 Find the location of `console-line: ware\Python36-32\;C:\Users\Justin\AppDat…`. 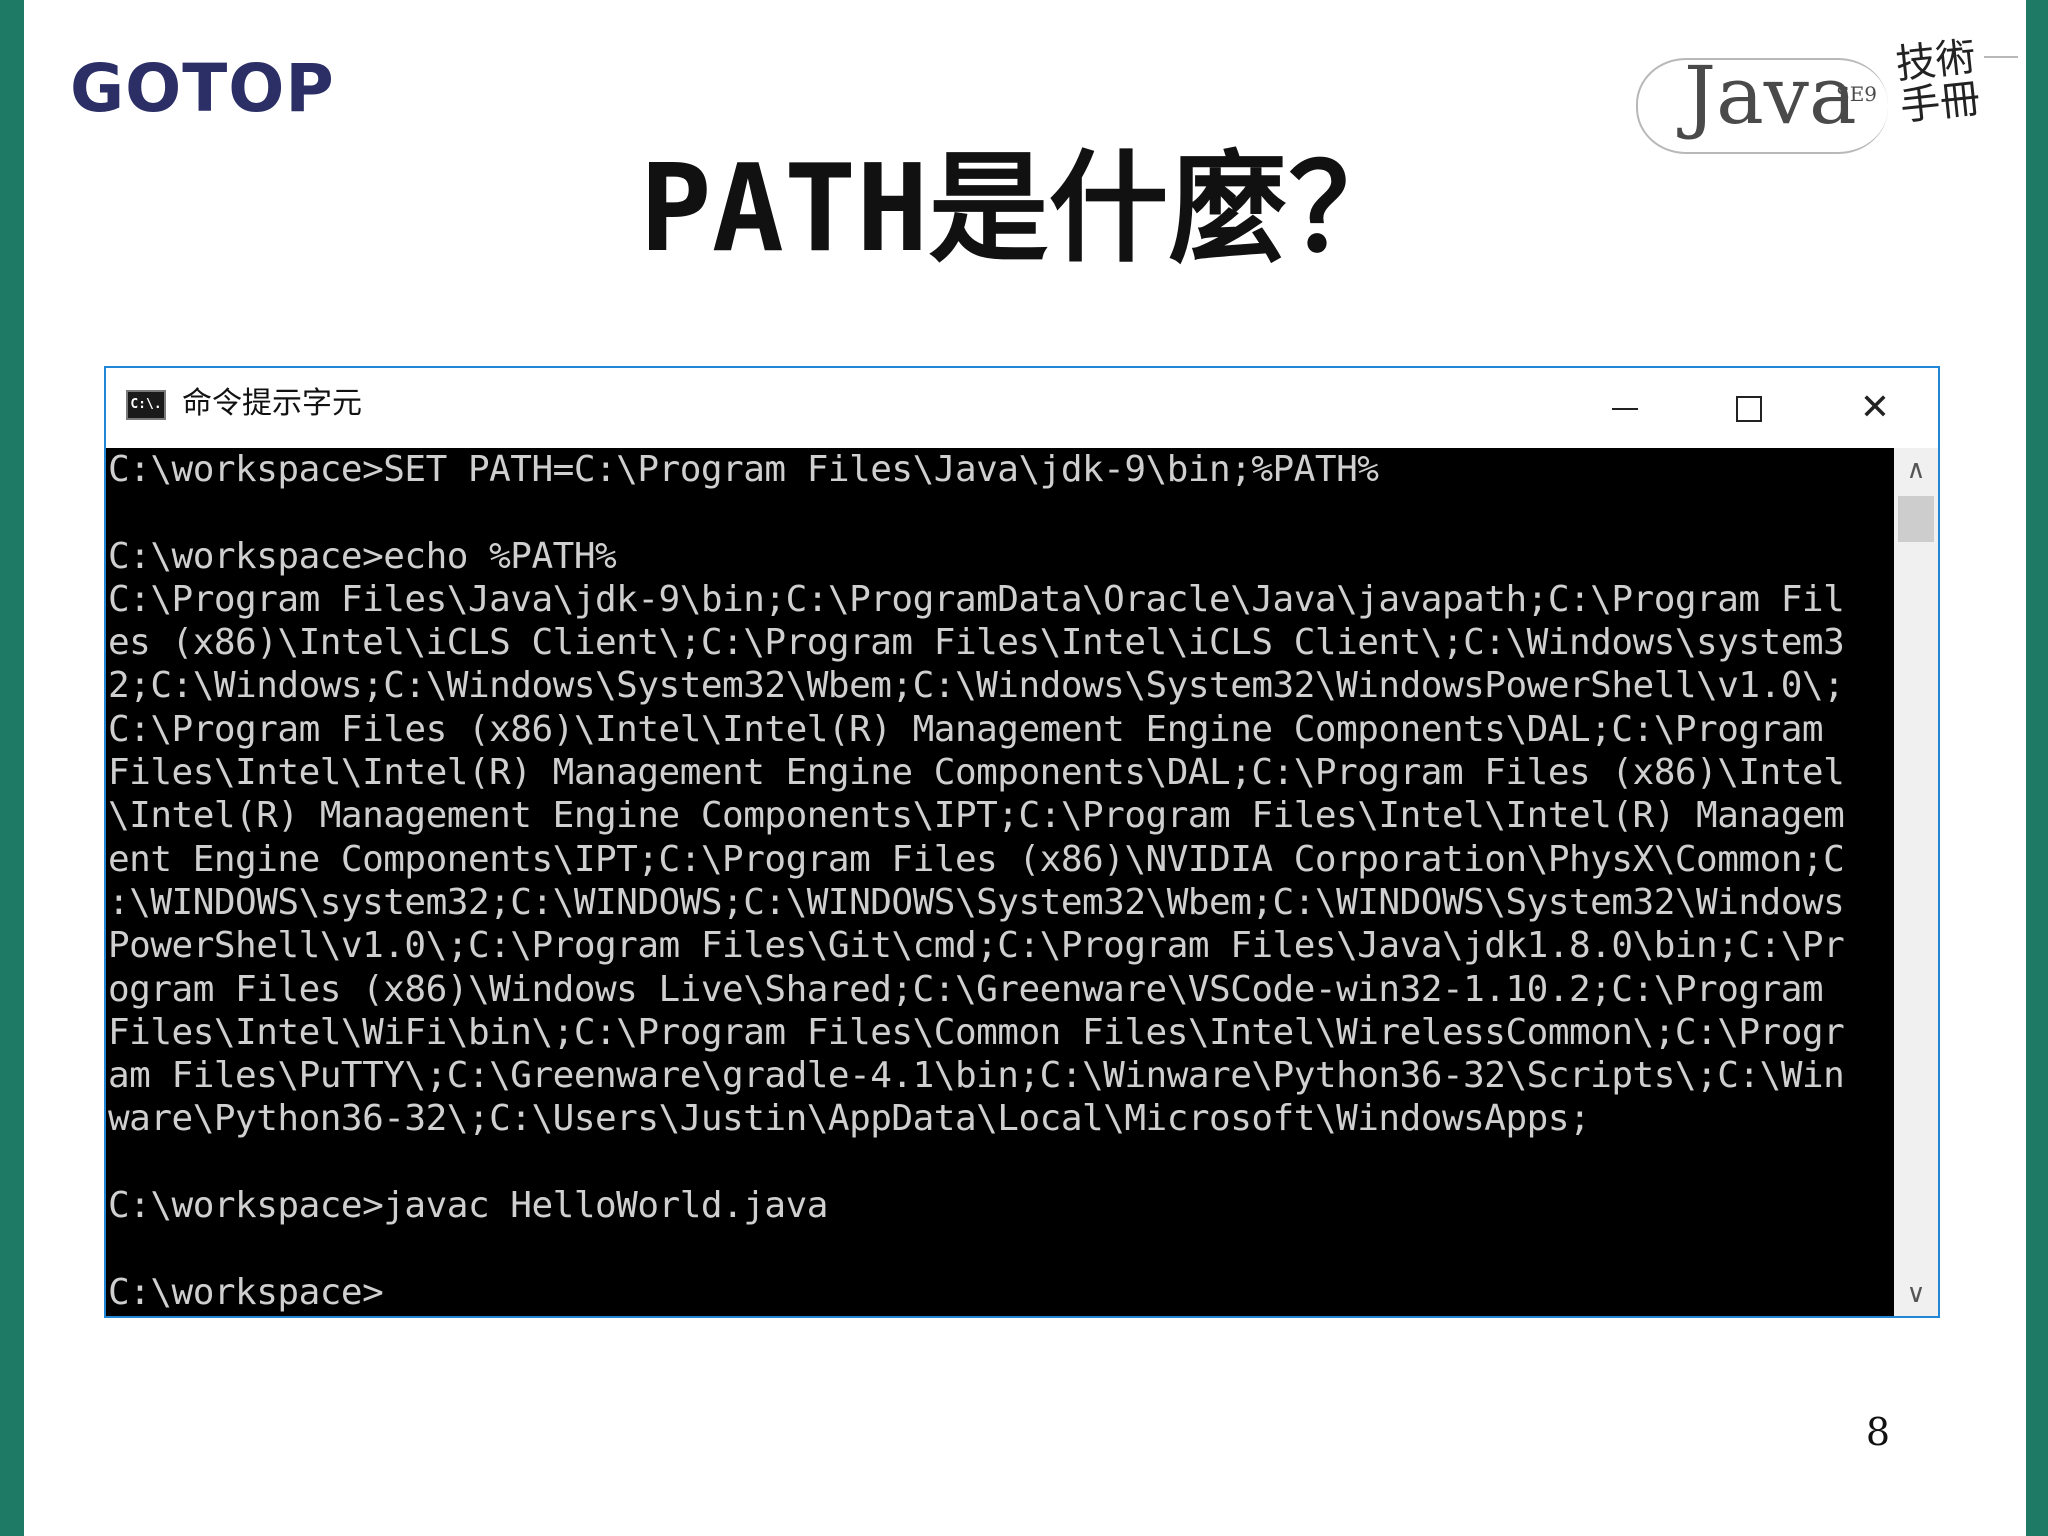

console-line: ware\Python36-32\;C:\Users\Justin\AppDat… is located at coordinates (849, 1119).